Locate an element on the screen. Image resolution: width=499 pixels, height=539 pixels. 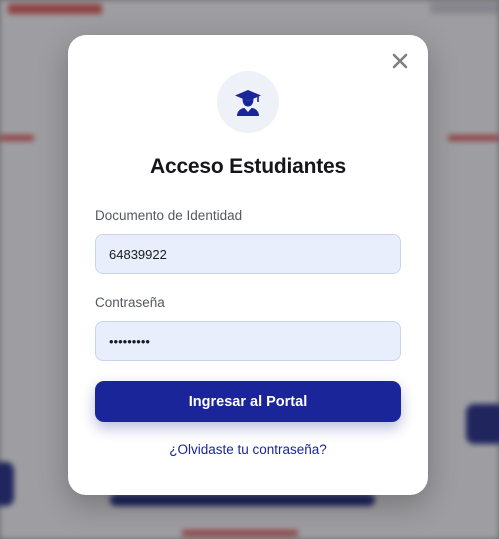
forgot-password-link: ¿Olvidaste tu contraseña? is located at coordinates (248, 449).